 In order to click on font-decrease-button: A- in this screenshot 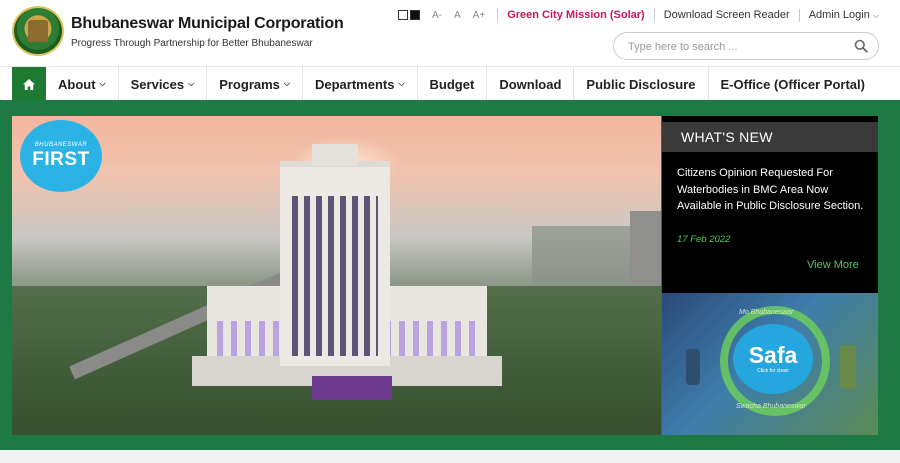, I will do `click(437, 15)`.